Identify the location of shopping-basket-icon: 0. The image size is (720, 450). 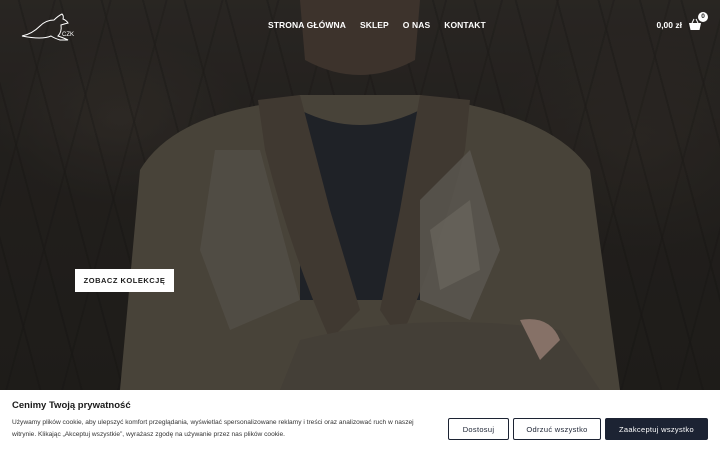
(698, 22).